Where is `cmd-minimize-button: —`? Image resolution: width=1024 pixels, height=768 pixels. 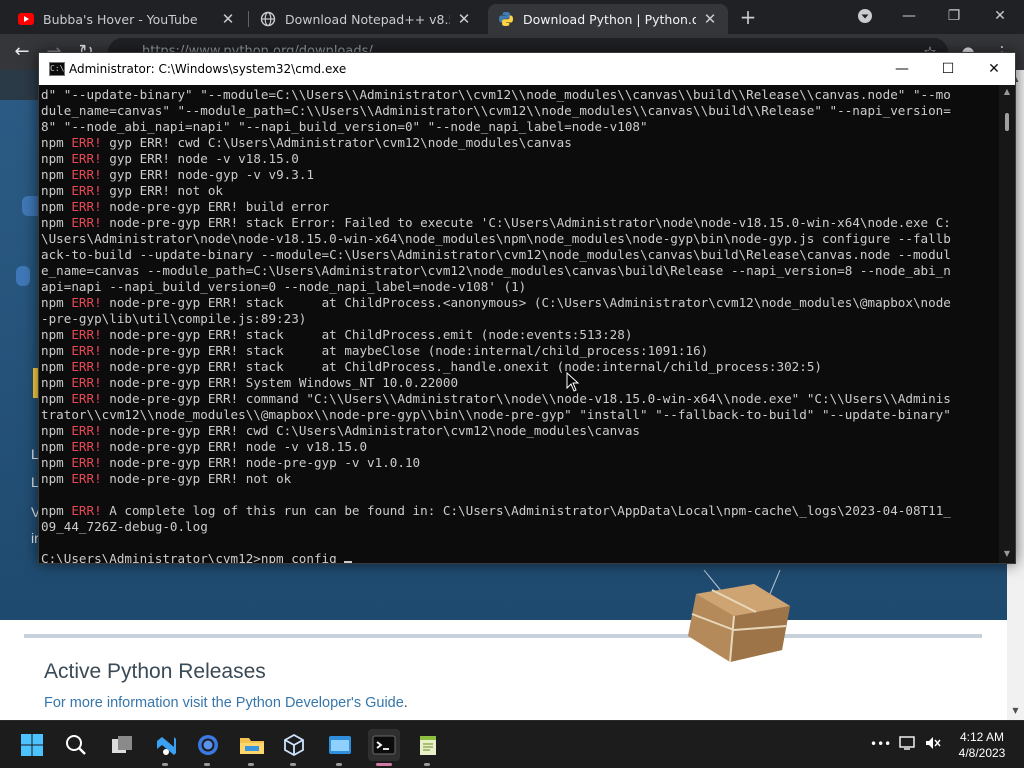 cmd-minimize-button: — is located at coordinates (902, 69).